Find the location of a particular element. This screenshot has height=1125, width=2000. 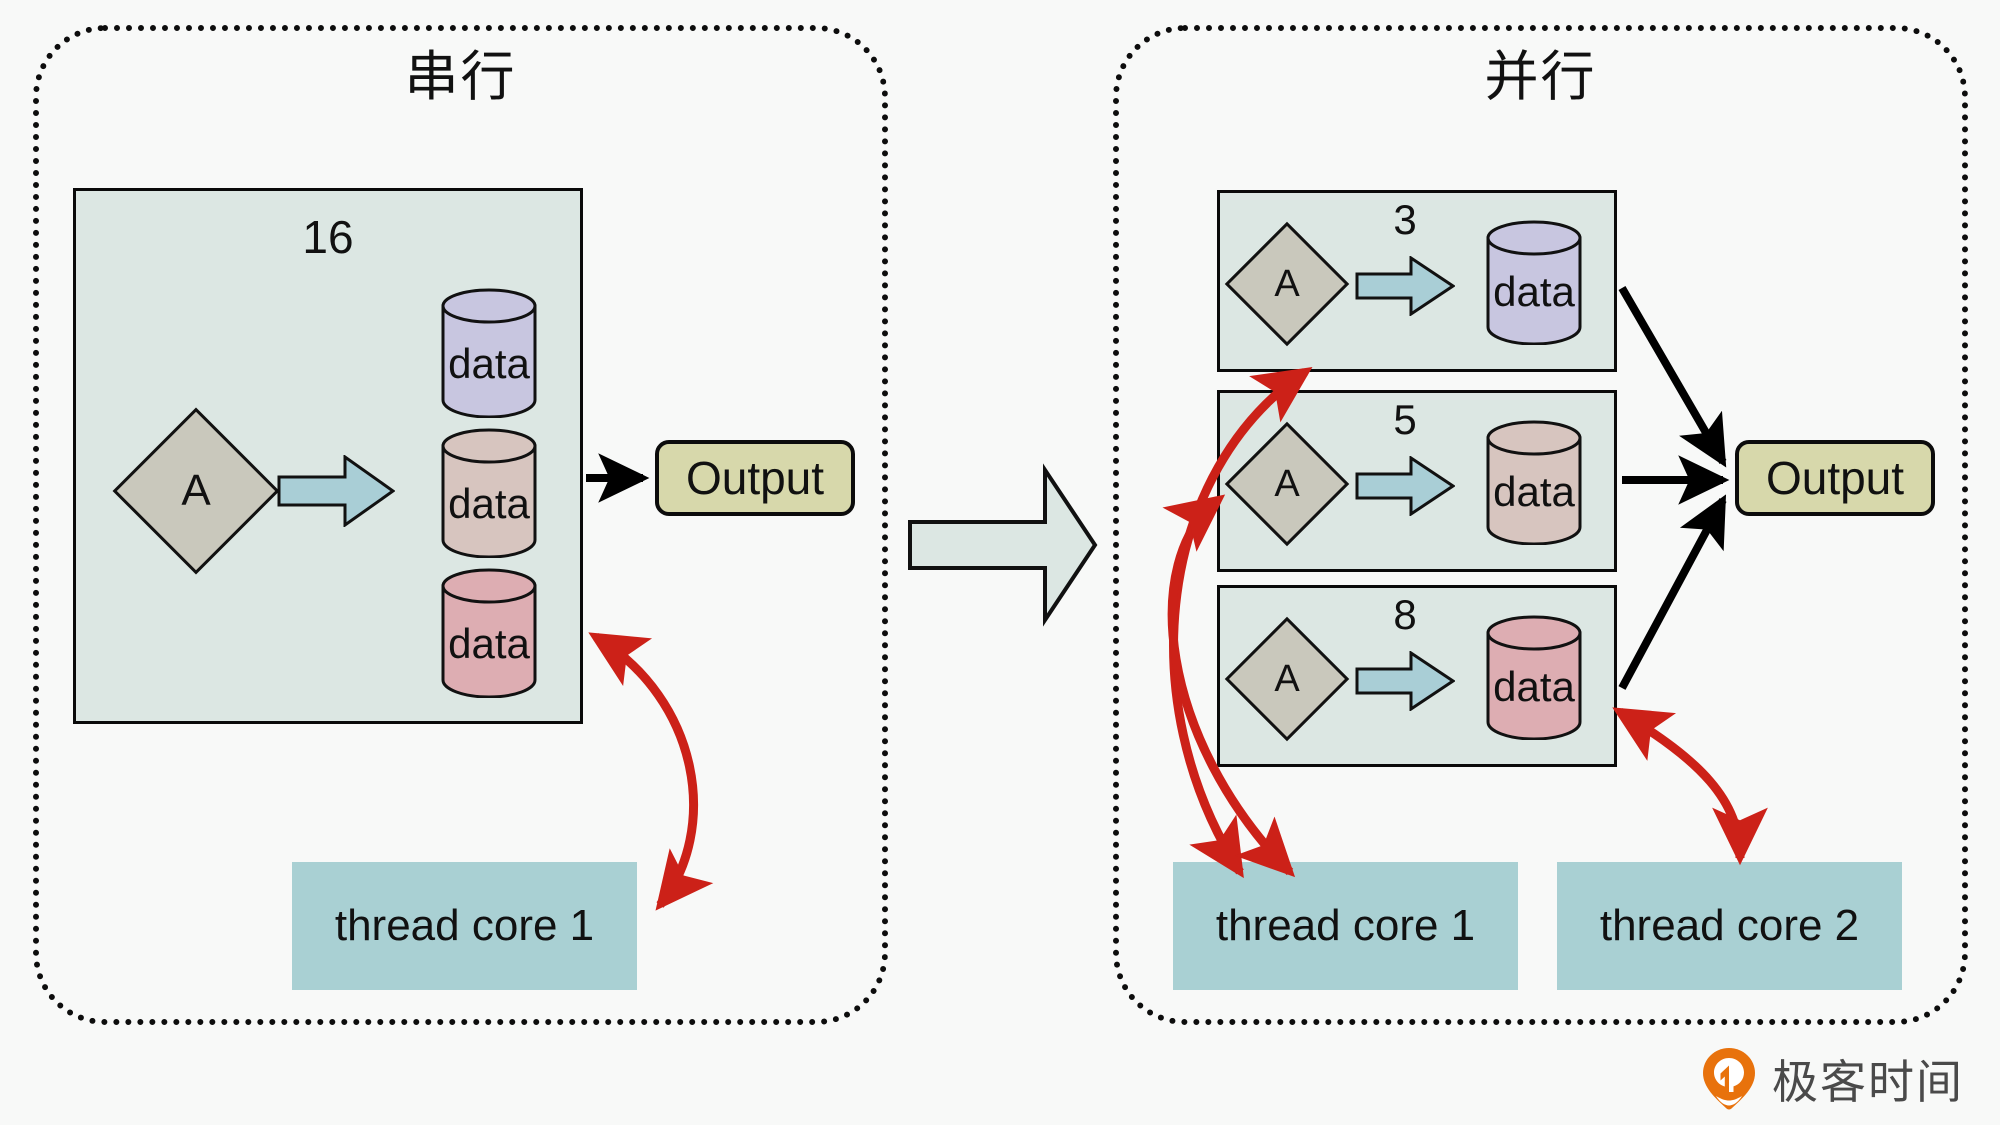

parallel-thread-core-1: thread core 1 is located at coordinates (1345, 926).